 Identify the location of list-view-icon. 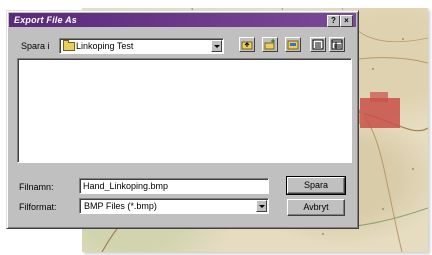
(318, 44).